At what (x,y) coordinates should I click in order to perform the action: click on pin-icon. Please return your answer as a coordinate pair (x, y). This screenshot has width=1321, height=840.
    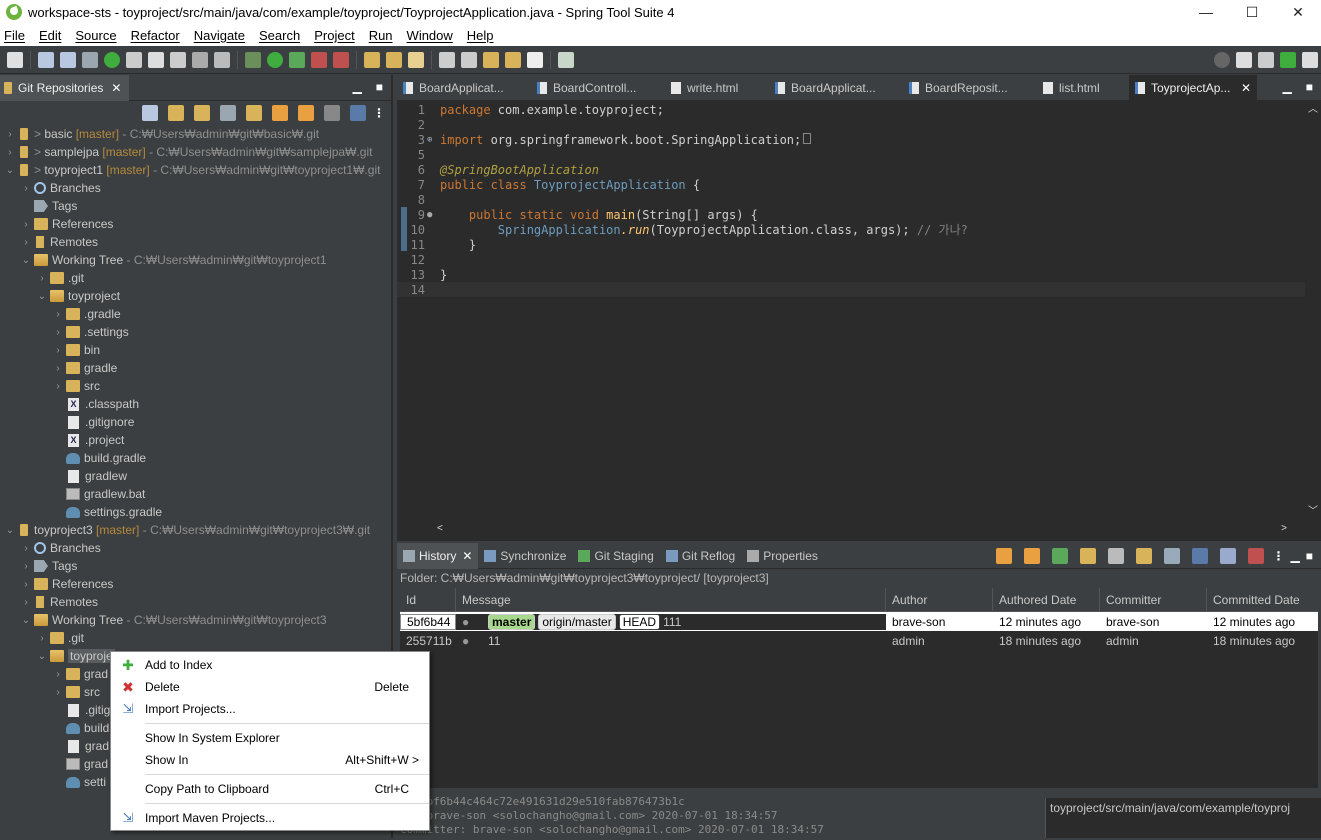
    Looking at the image, I should click on (469, 59).